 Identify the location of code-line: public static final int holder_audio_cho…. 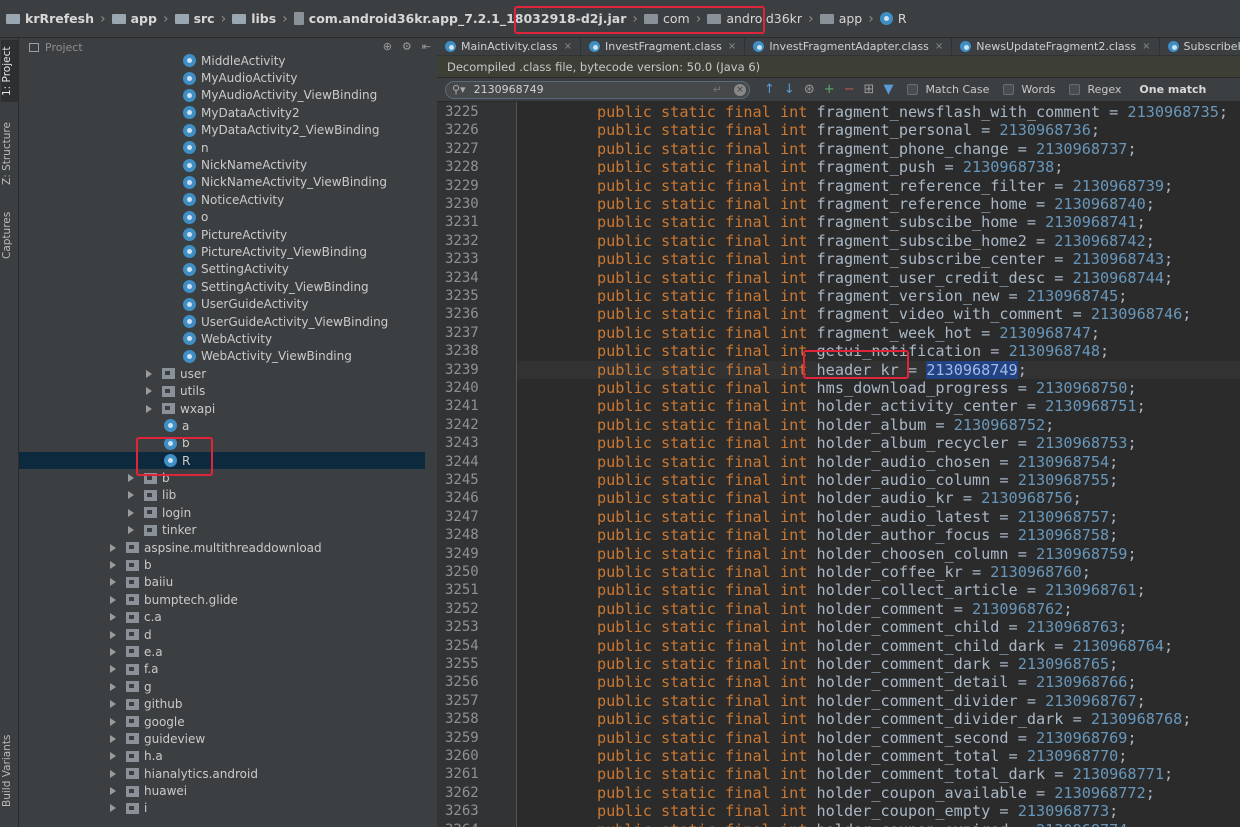
(878, 462).